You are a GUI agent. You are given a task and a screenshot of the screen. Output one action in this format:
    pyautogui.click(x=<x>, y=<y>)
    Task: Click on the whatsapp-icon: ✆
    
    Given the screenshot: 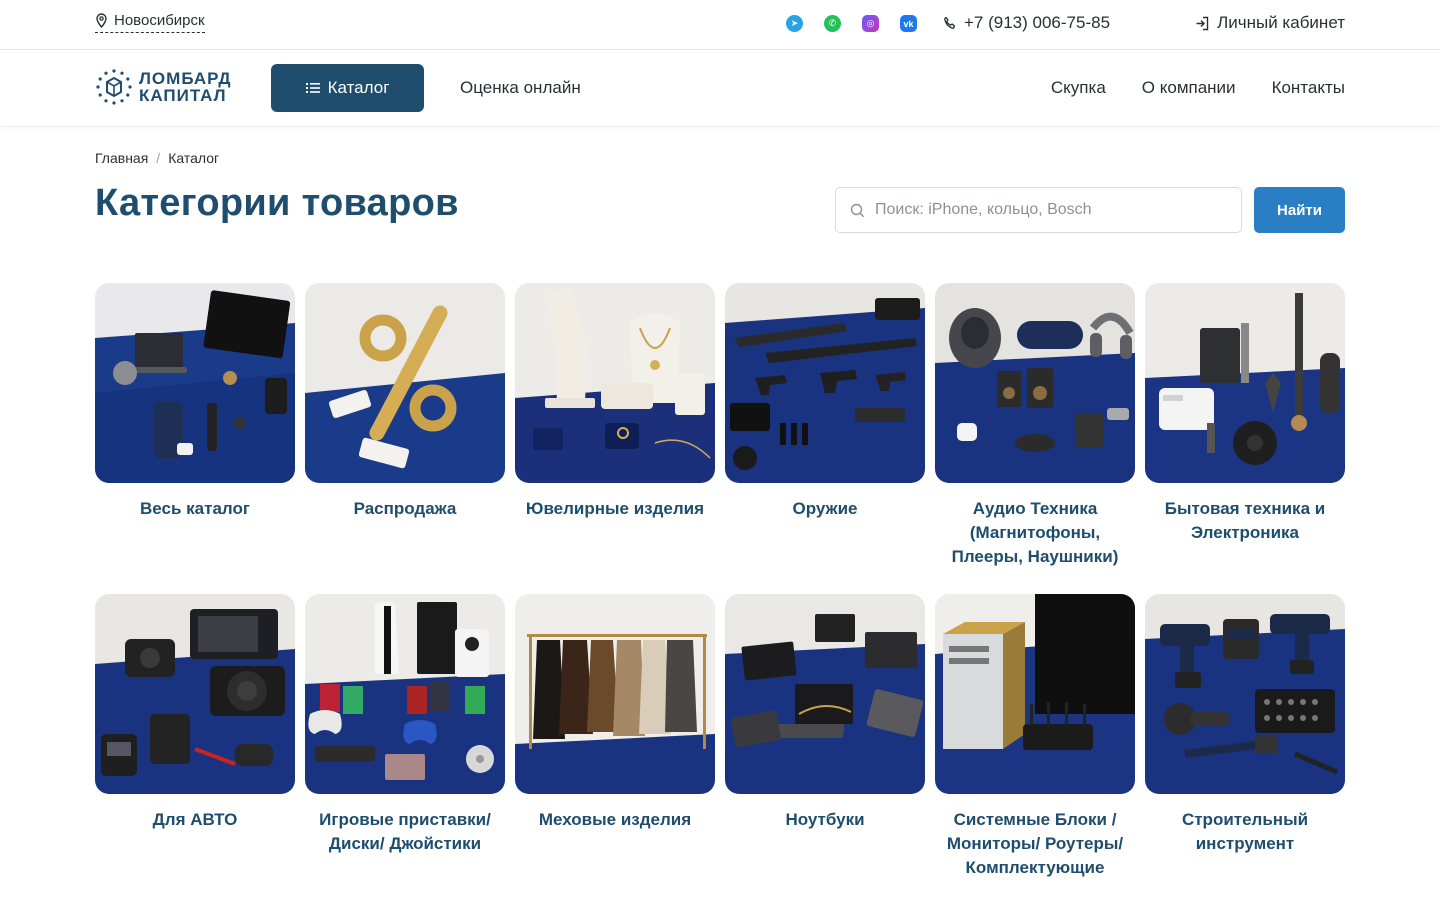 What is the action you would take?
    pyautogui.click(x=832, y=23)
    